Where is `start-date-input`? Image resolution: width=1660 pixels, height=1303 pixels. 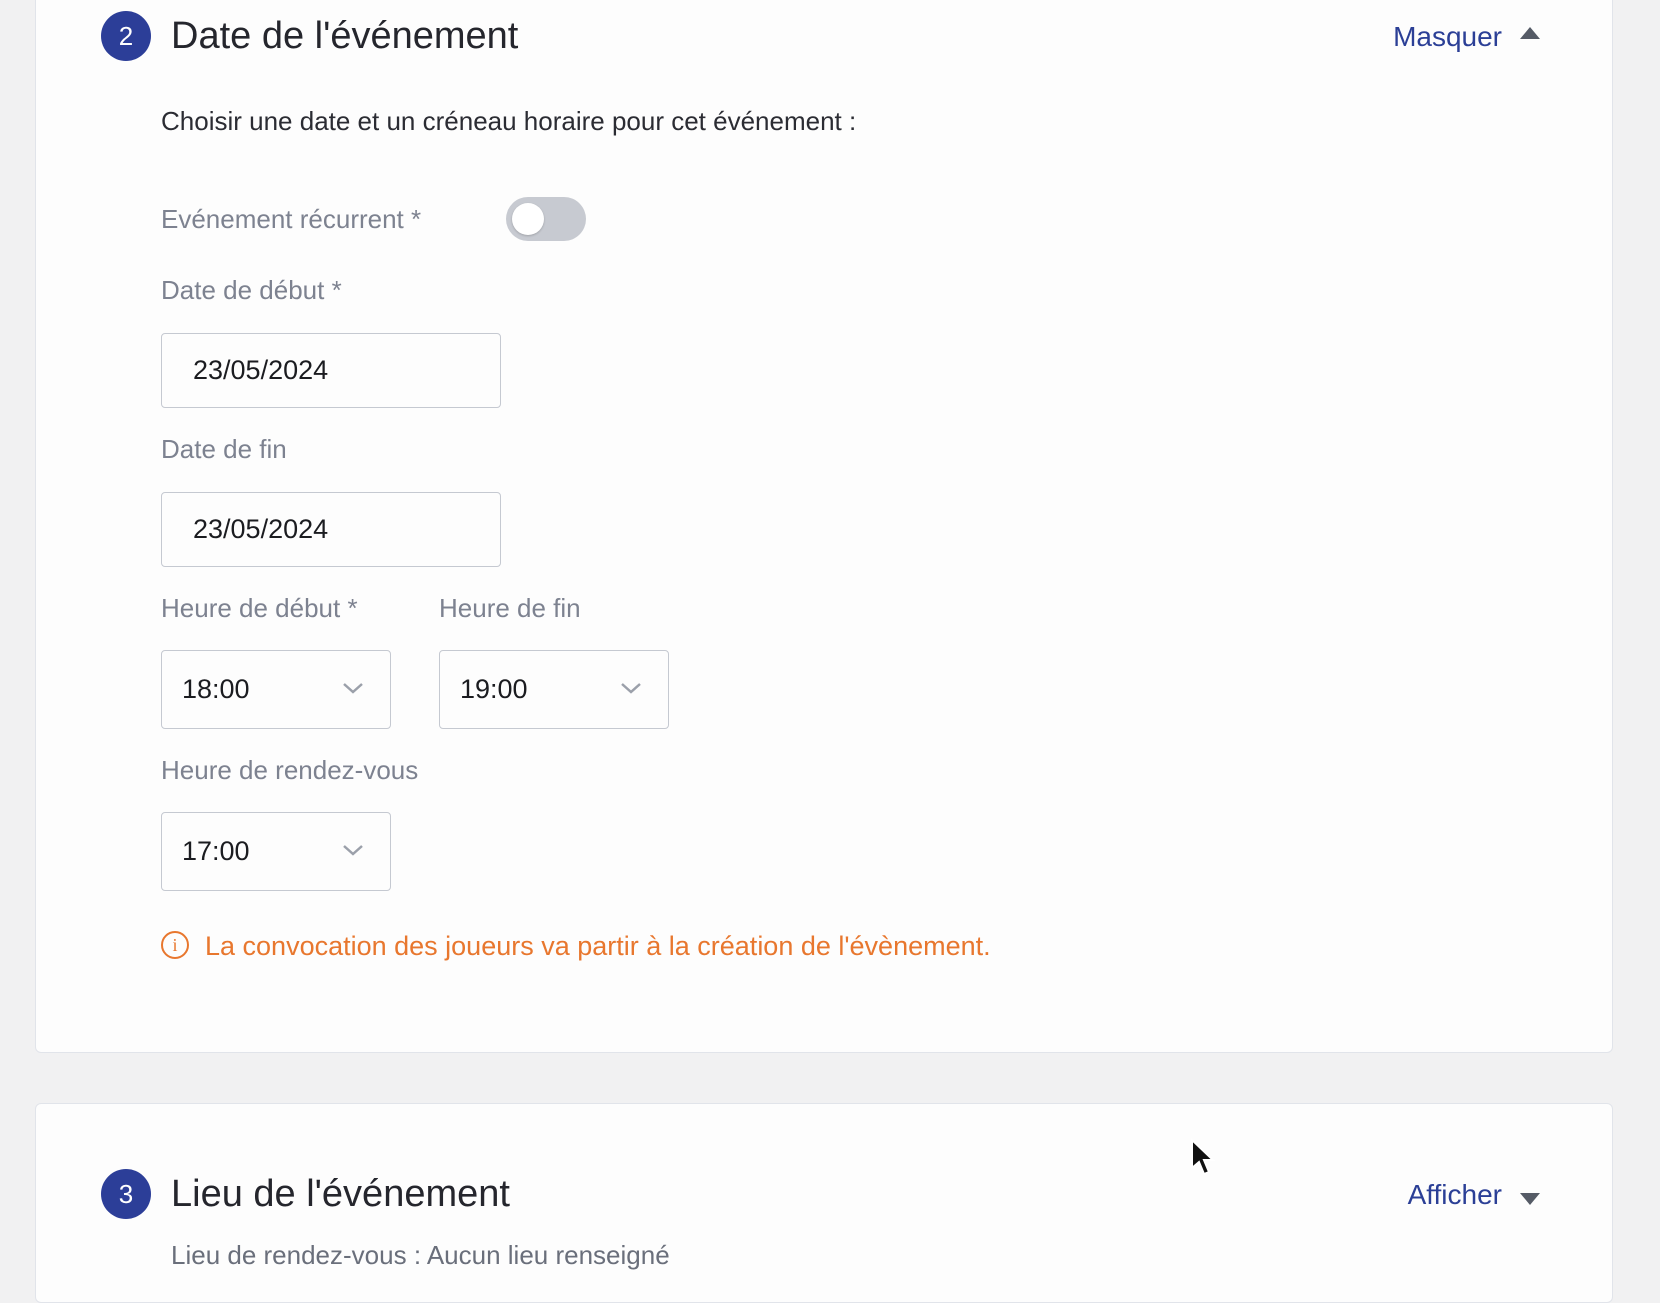
start-date-input is located at coordinates (331, 370).